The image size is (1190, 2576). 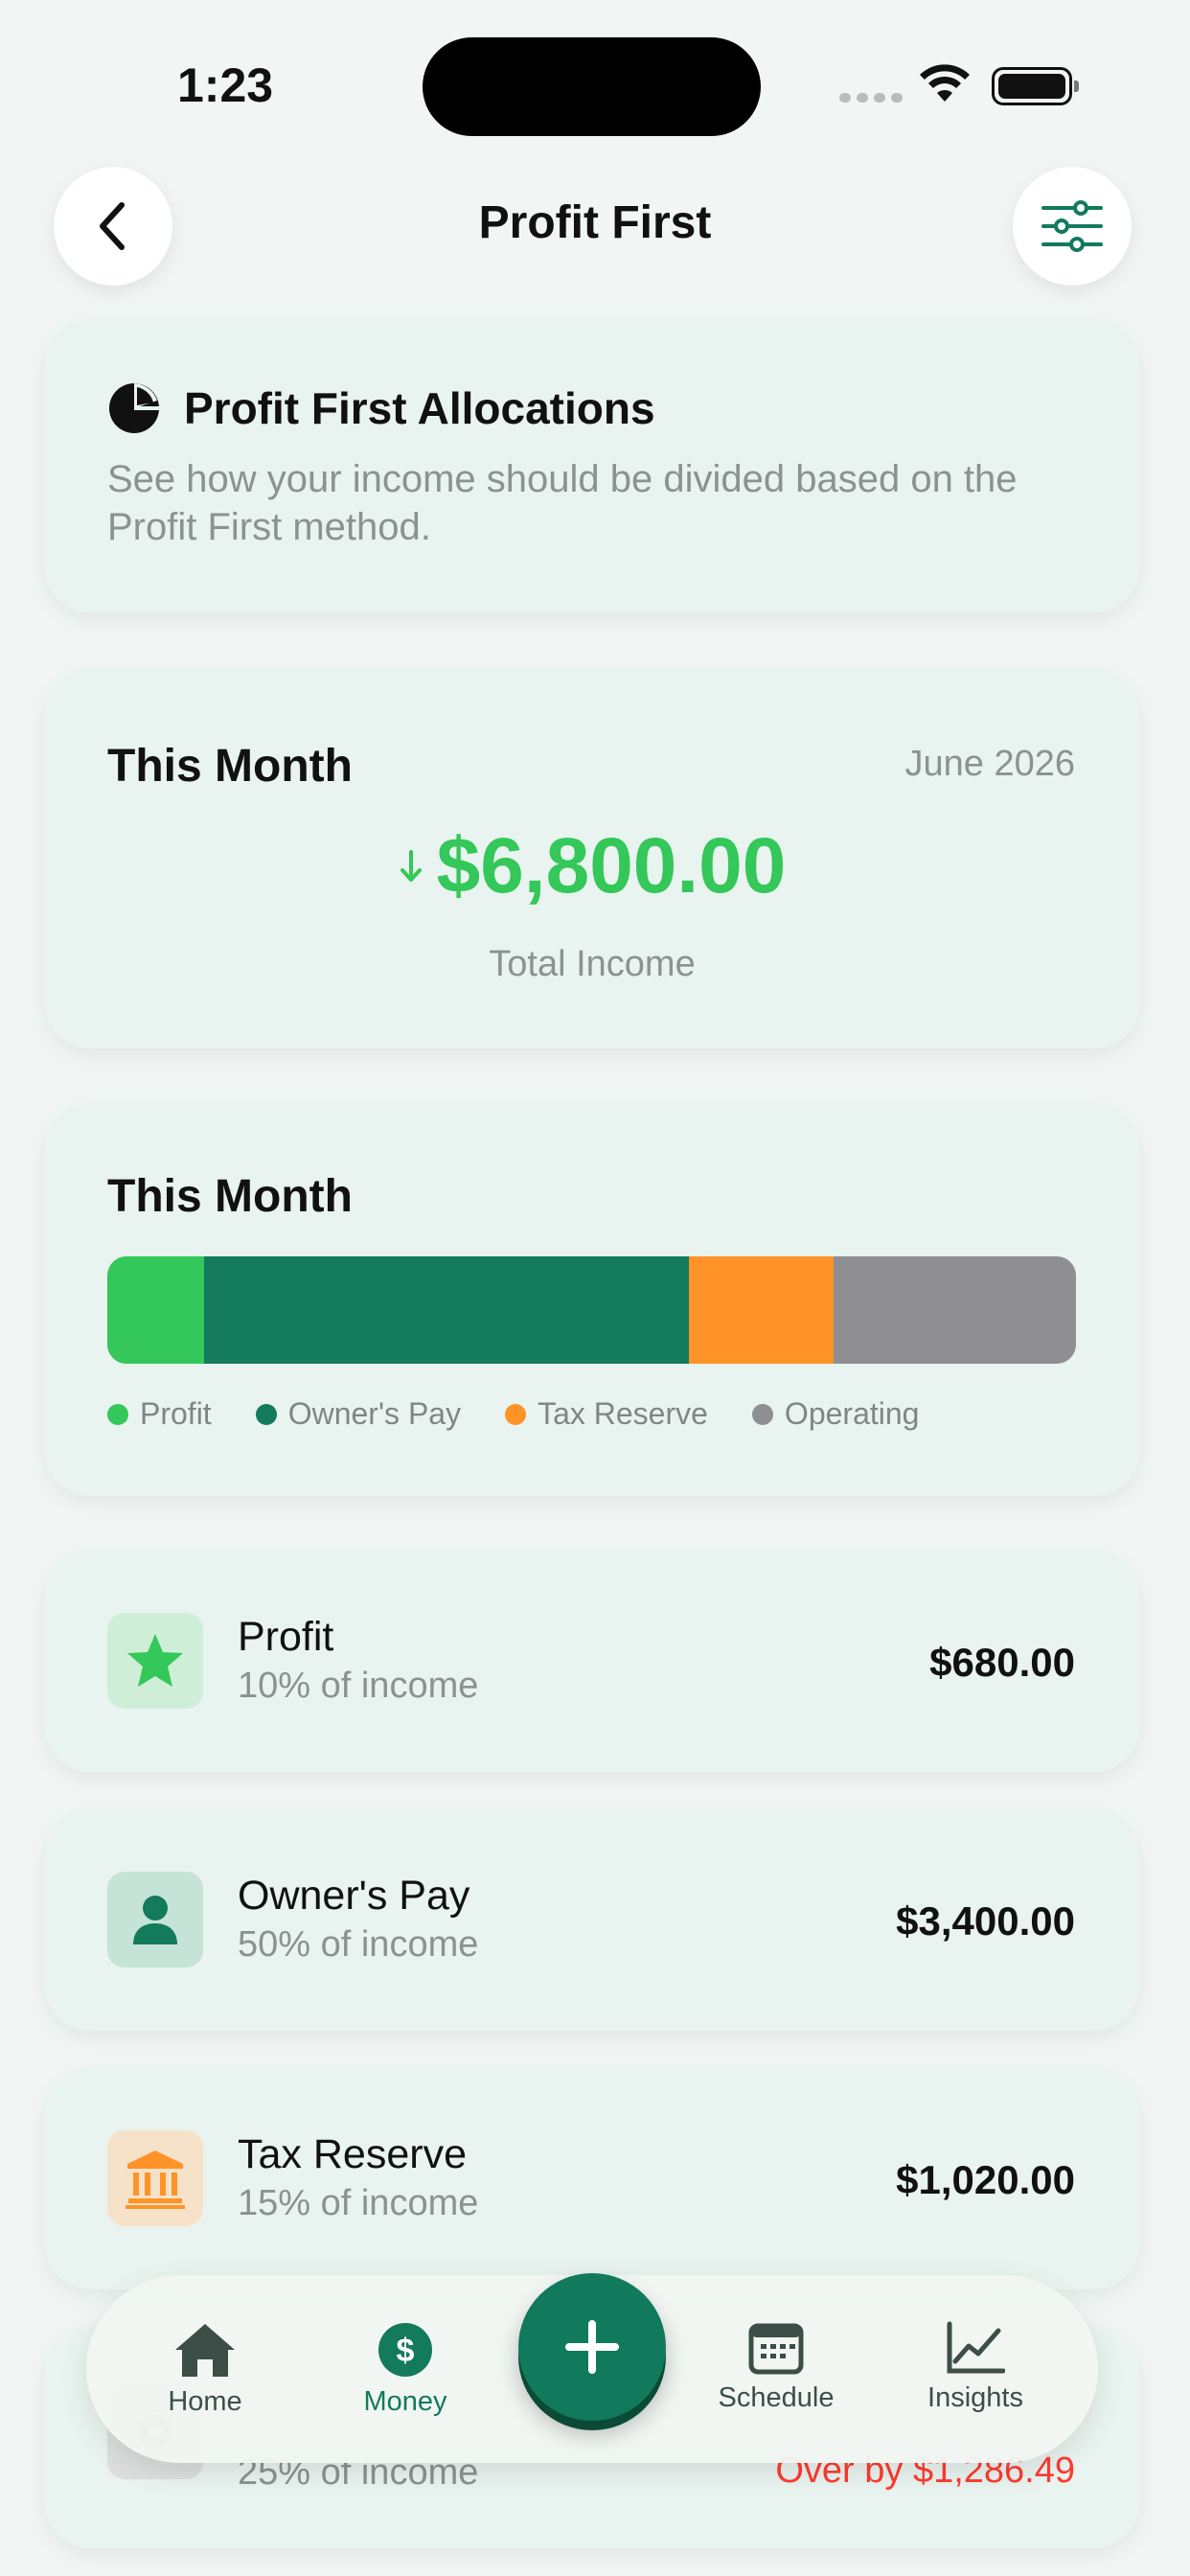 I want to click on legend-item: Owner's Pay, so click(x=358, y=1414).